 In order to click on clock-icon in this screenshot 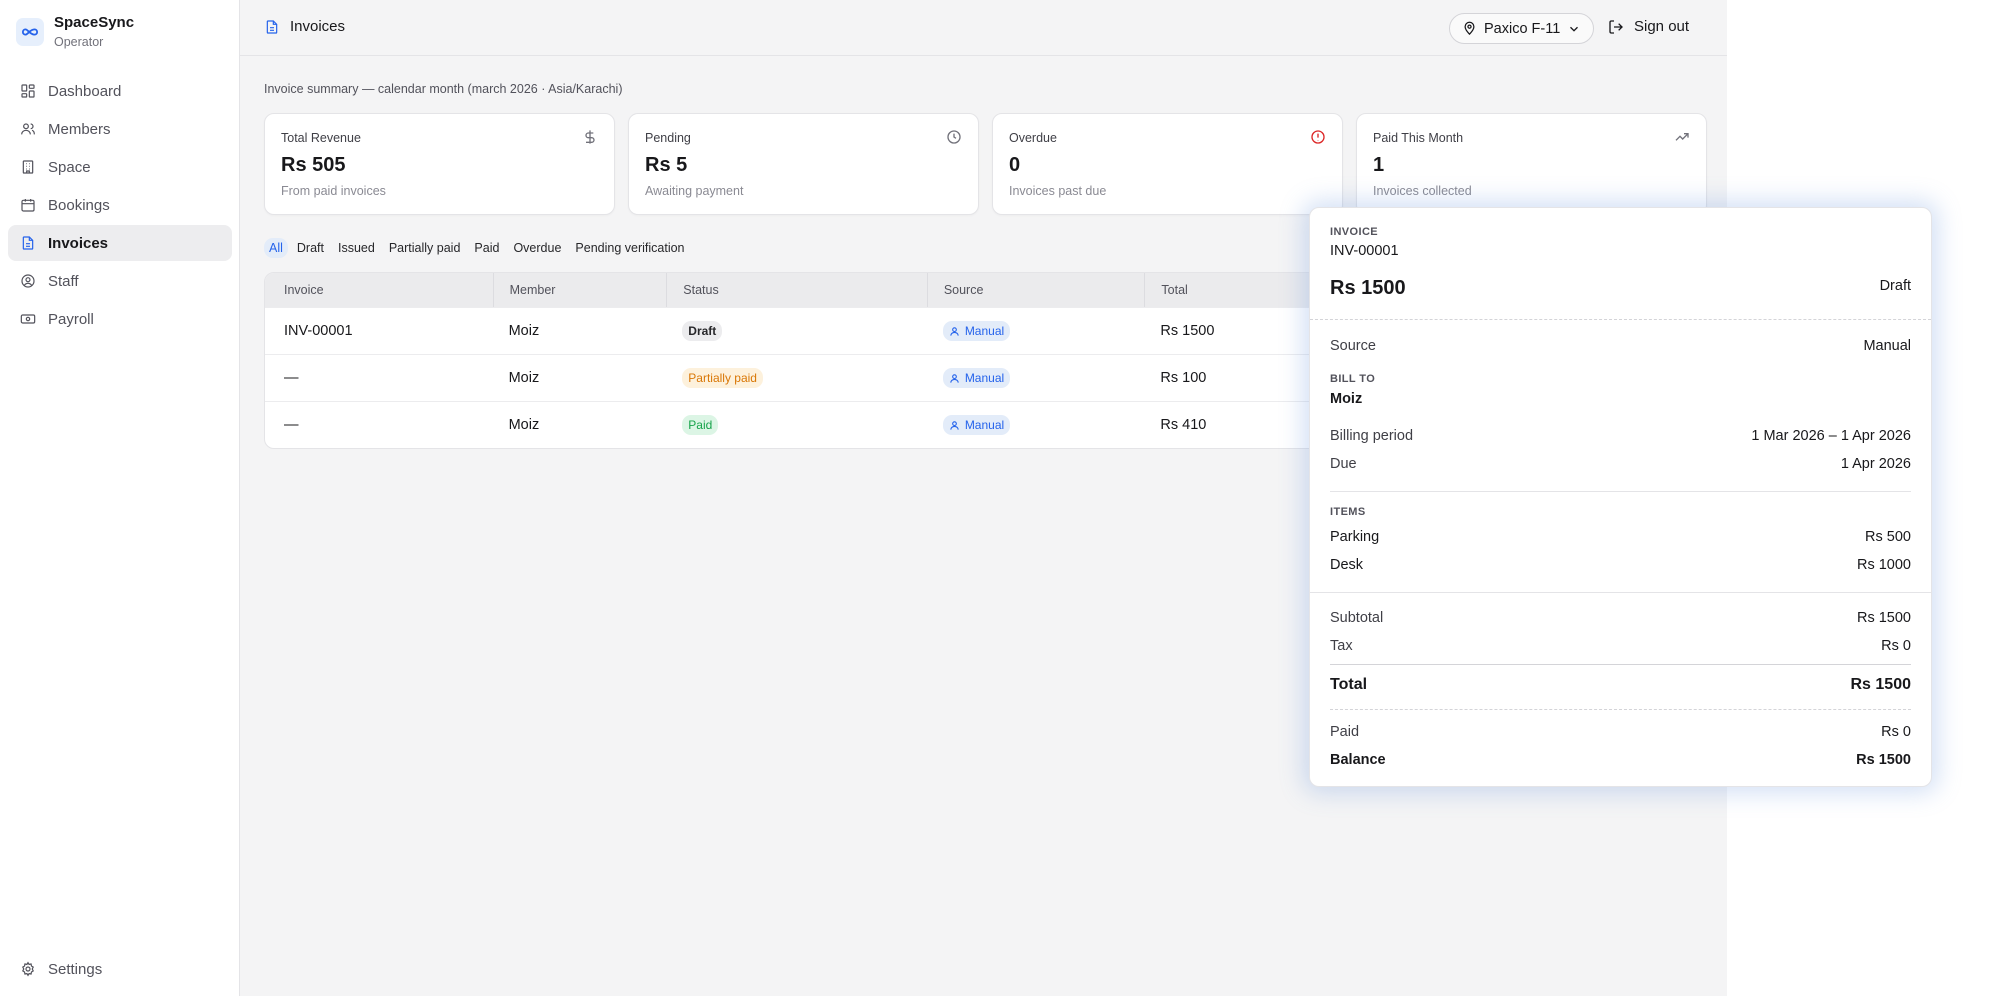, I will do `click(954, 137)`.